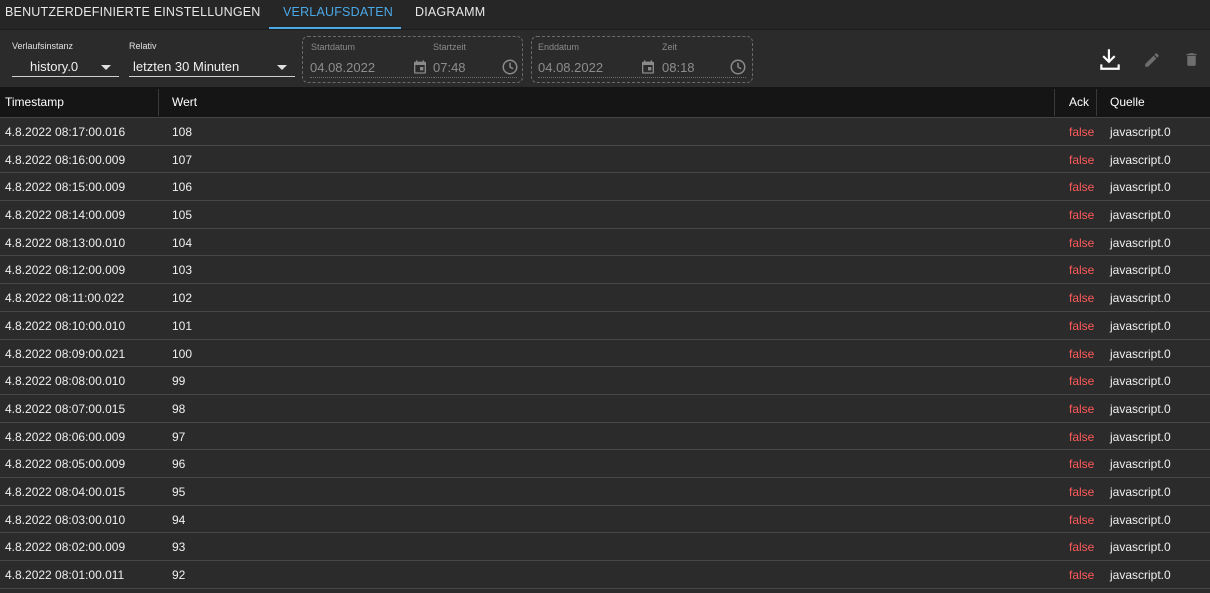 The image size is (1210, 593). What do you see at coordinates (1152, 60) in the screenshot?
I see `pencil-icon` at bounding box center [1152, 60].